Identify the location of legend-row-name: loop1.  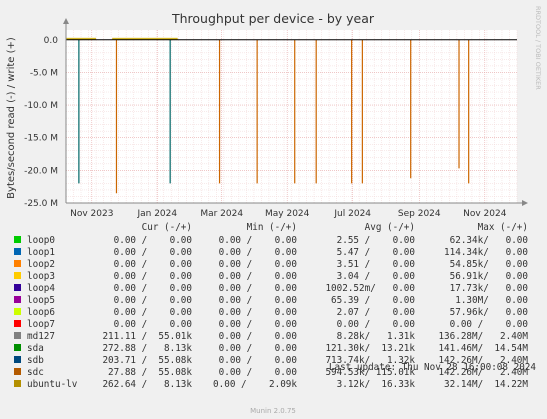
(41, 252).